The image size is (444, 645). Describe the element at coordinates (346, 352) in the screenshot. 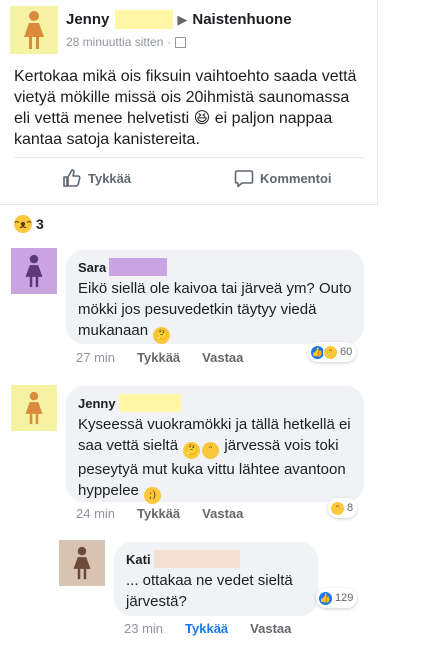

I see `reaction-count: 60` at that location.